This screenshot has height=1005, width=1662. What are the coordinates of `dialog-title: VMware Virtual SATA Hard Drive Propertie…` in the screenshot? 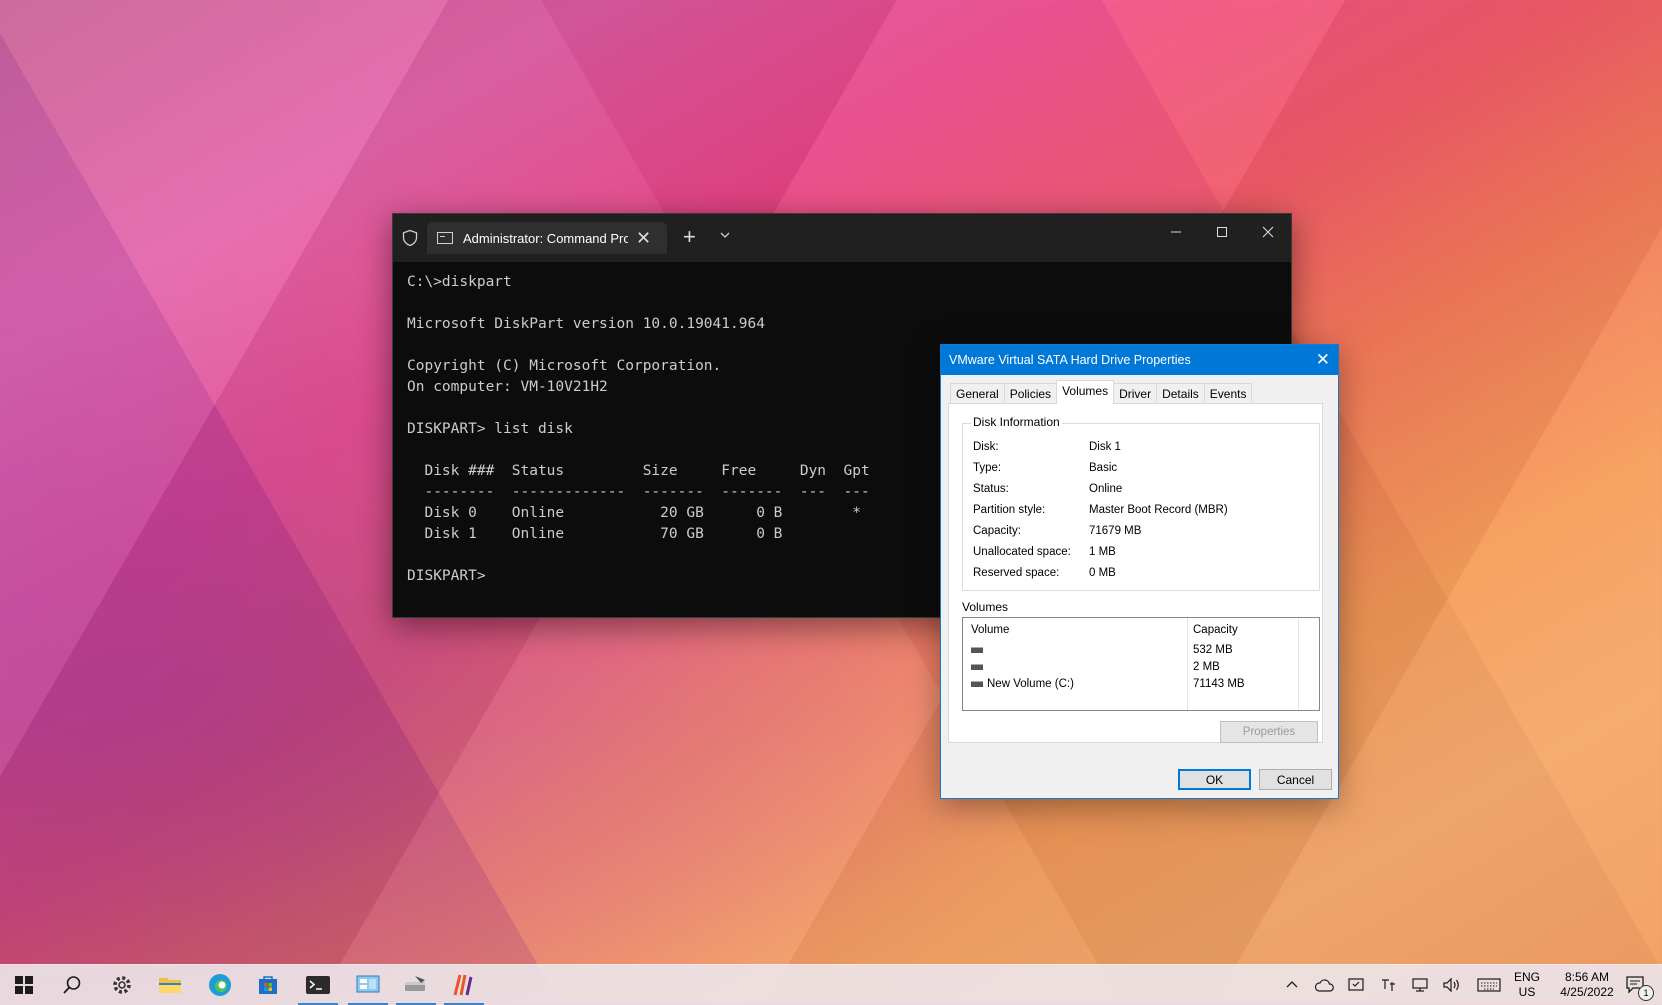 It's located at (1070, 360).